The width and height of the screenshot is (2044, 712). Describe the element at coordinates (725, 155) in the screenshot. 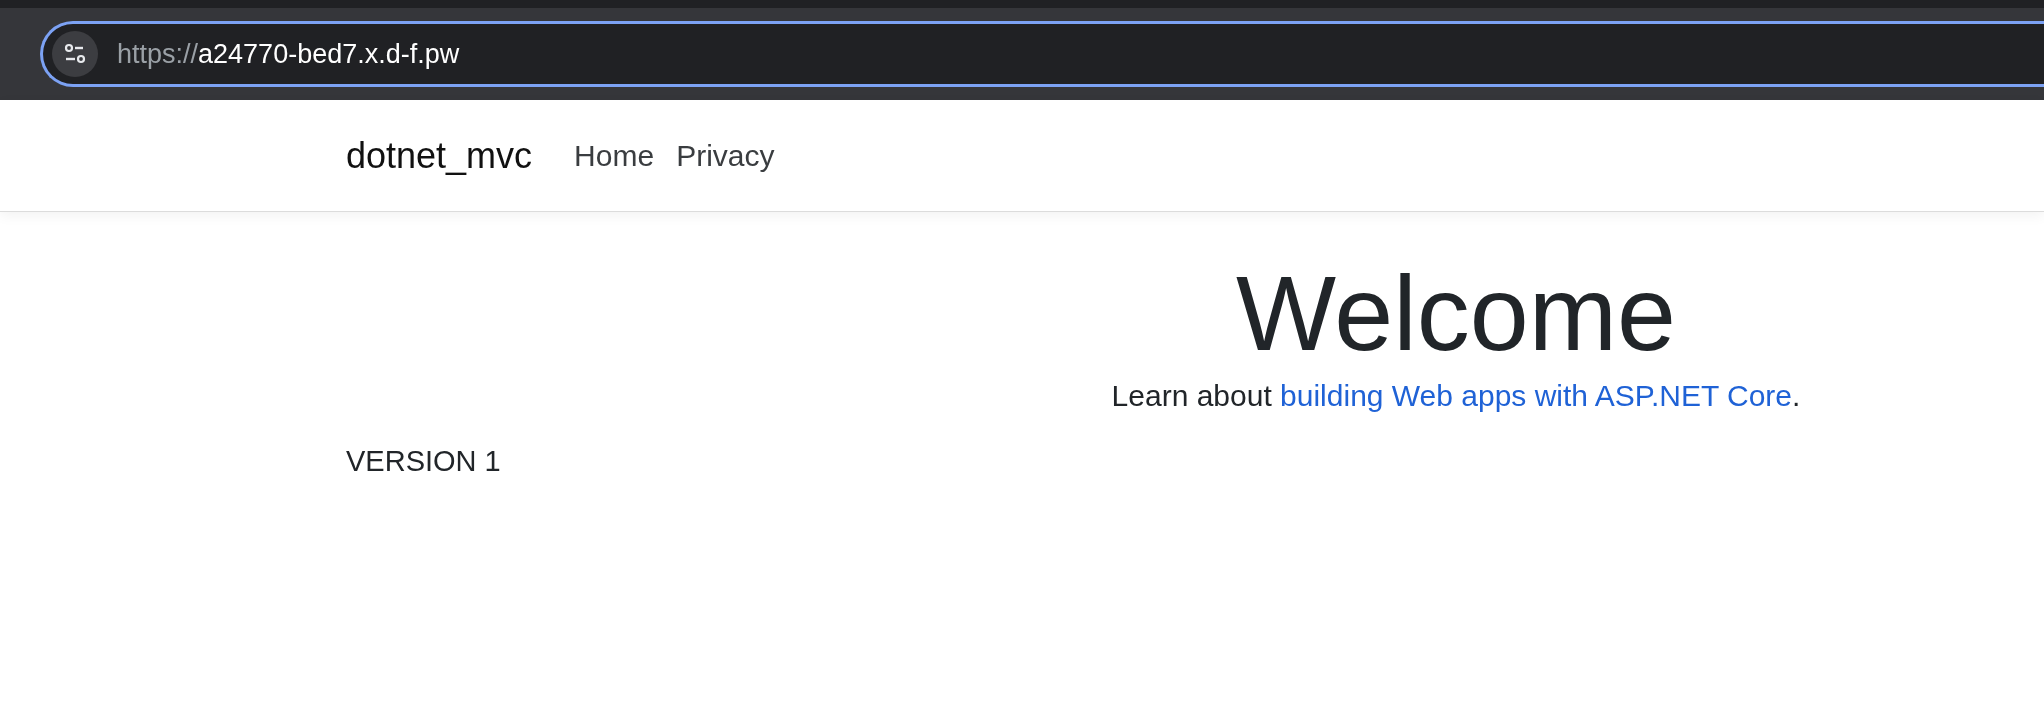

I see `nav-link: Privacy` at that location.